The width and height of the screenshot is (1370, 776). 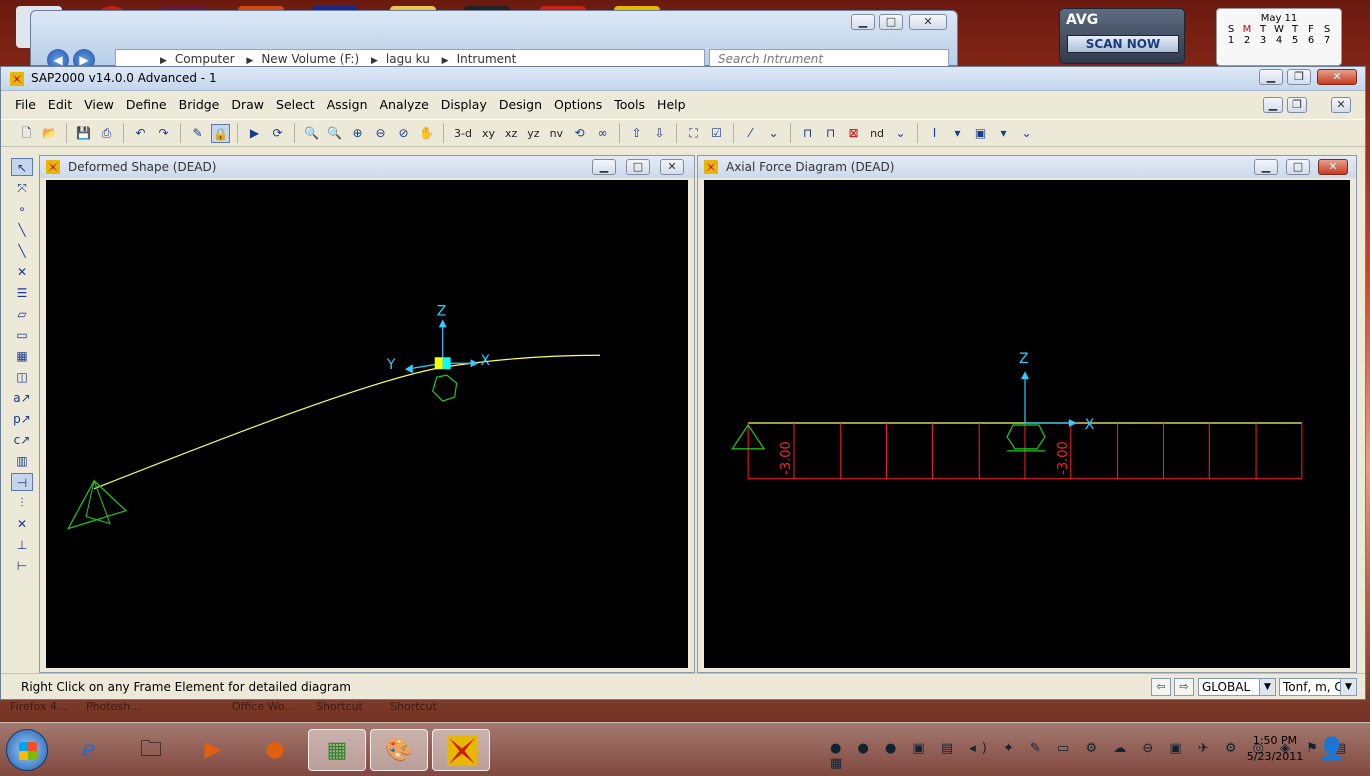 I want to click on move-up-icon: ⇧, so click(x=636, y=133).